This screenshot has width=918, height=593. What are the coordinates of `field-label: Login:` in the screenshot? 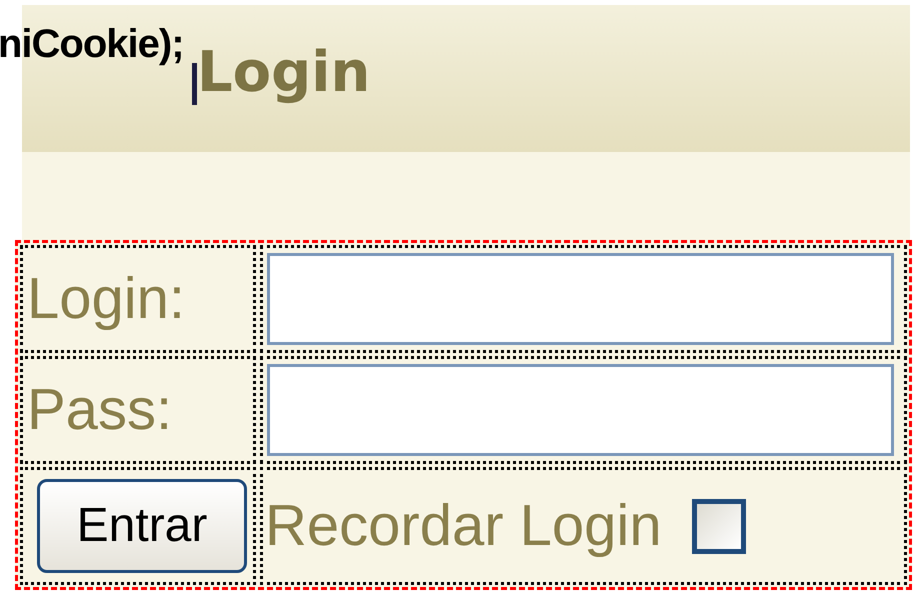 It's located at (106, 299).